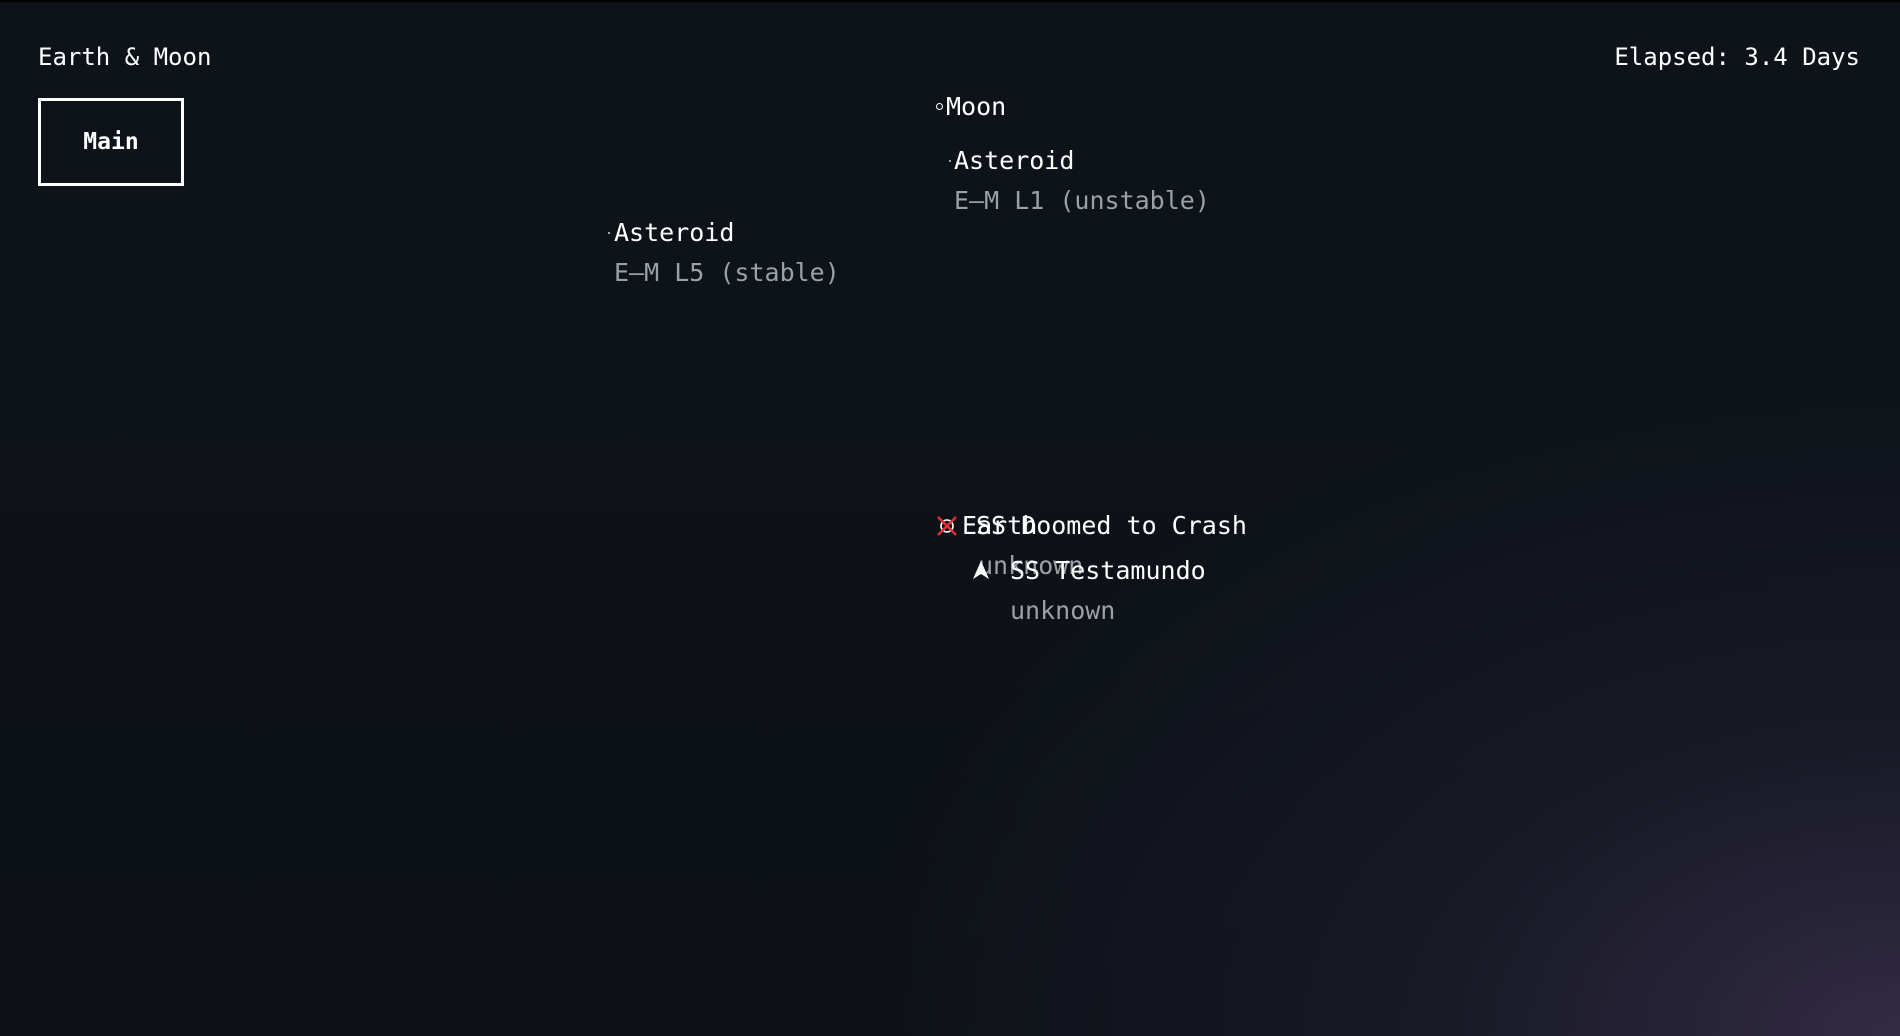  What do you see at coordinates (1079, 182) in the screenshot?
I see `asteroid-l1-marker: Asteroid E–M L1 (unstable)` at bounding box center [1079, 182].